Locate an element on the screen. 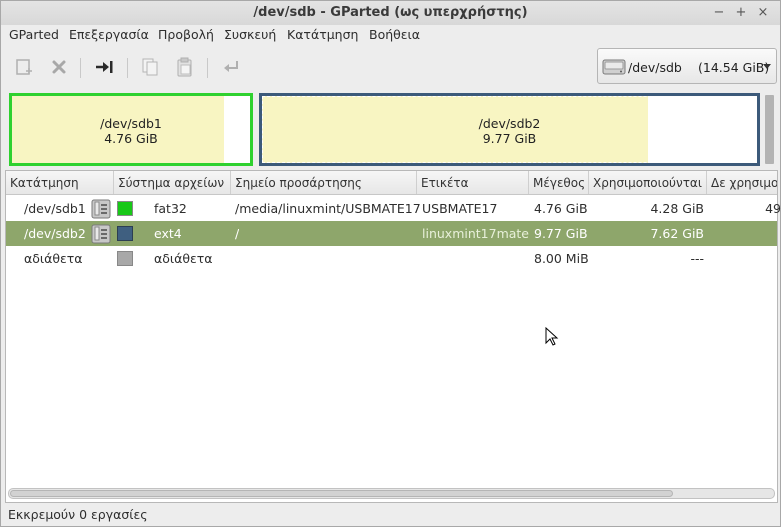 This screenshot has width=781, height=527. copy-icon is located at coordinates (150, 67).